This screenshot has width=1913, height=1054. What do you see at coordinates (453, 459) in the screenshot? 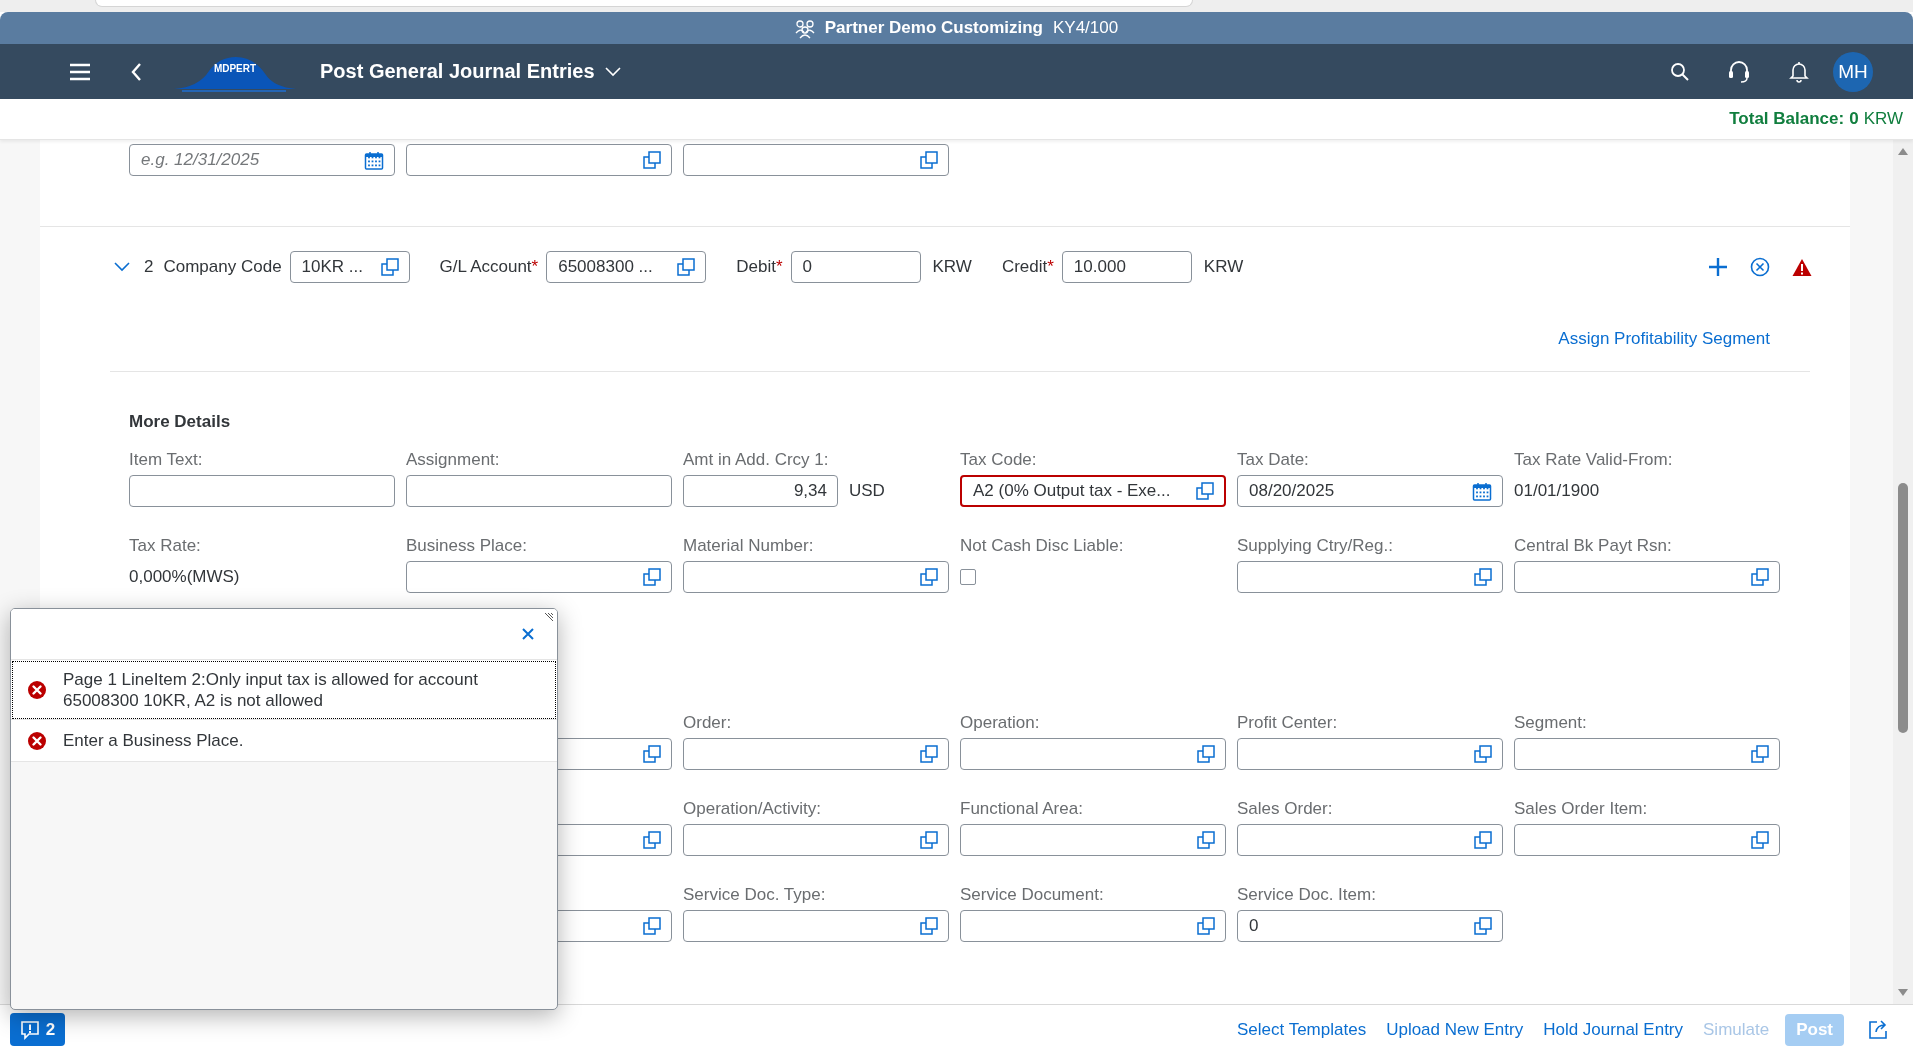
I see `field-label: Assignment:` at bounding box center [453, 459].